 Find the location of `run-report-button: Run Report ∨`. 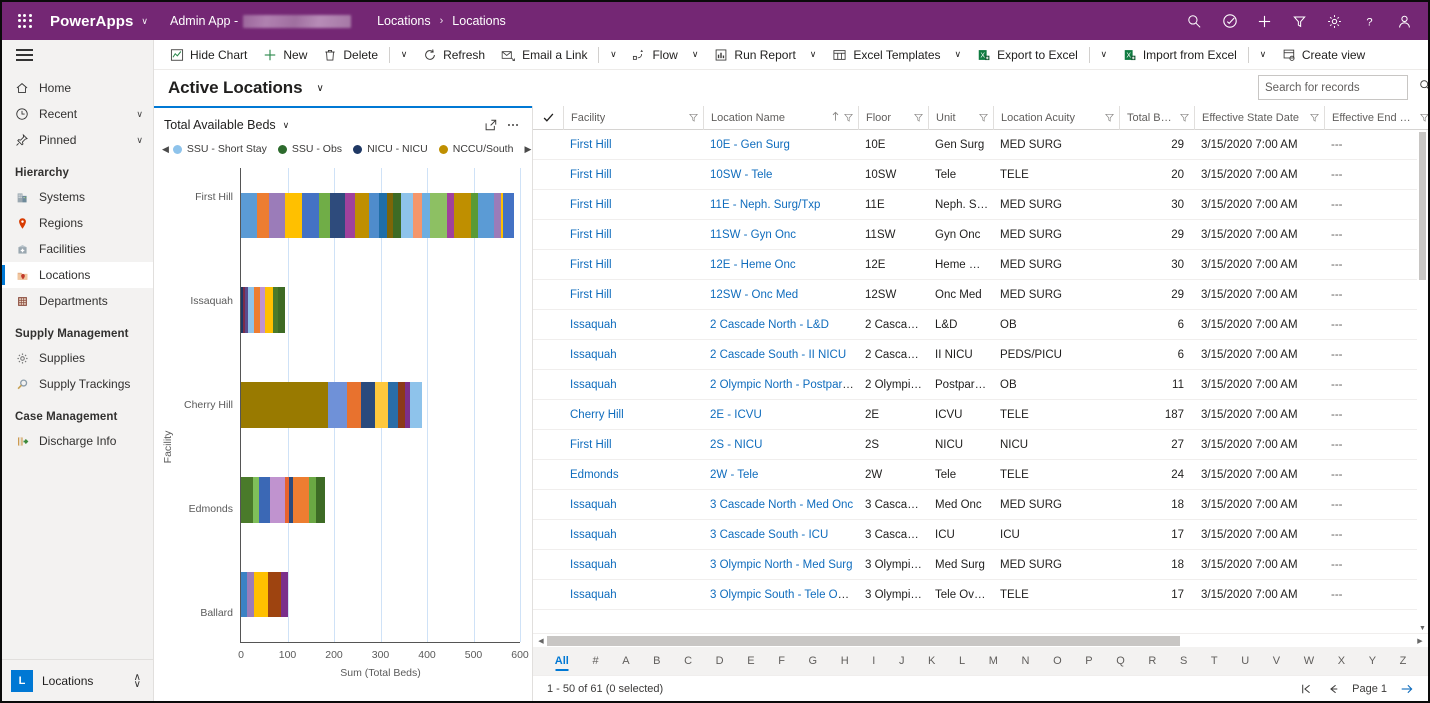

run-report-button: Run Report ∨ is located at coordinates (765, 55).